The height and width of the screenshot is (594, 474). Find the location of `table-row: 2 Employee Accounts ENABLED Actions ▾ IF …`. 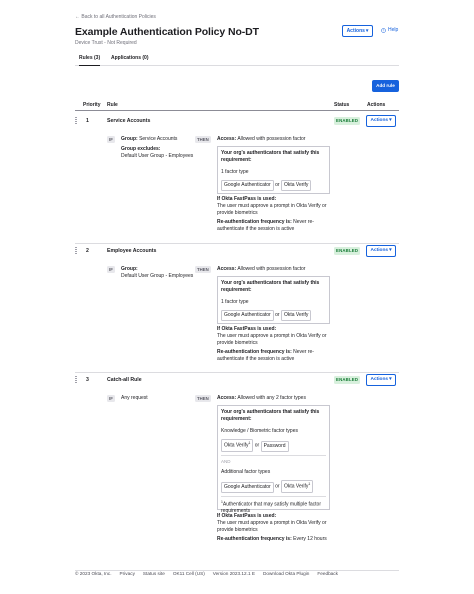

table-row: 2 Employee Accounts ENABLED Actions ▾ IF … is located at coordinates (237, 308).